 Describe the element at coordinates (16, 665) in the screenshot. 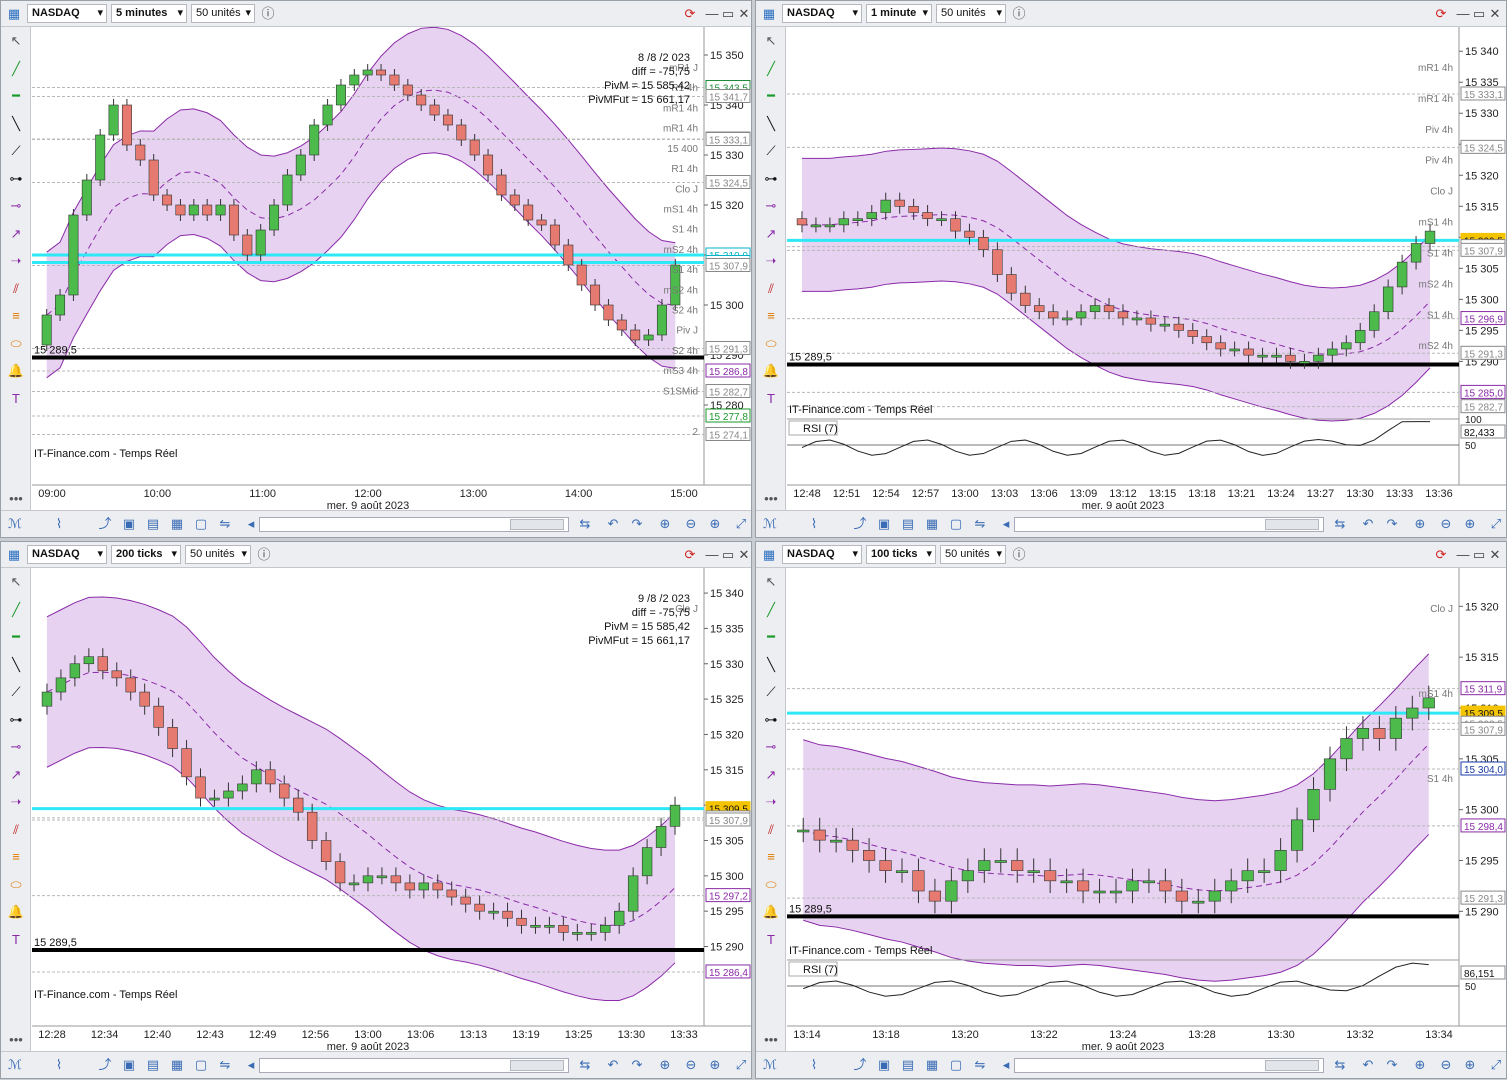

I see `trendline-icon: ╲` at that location.